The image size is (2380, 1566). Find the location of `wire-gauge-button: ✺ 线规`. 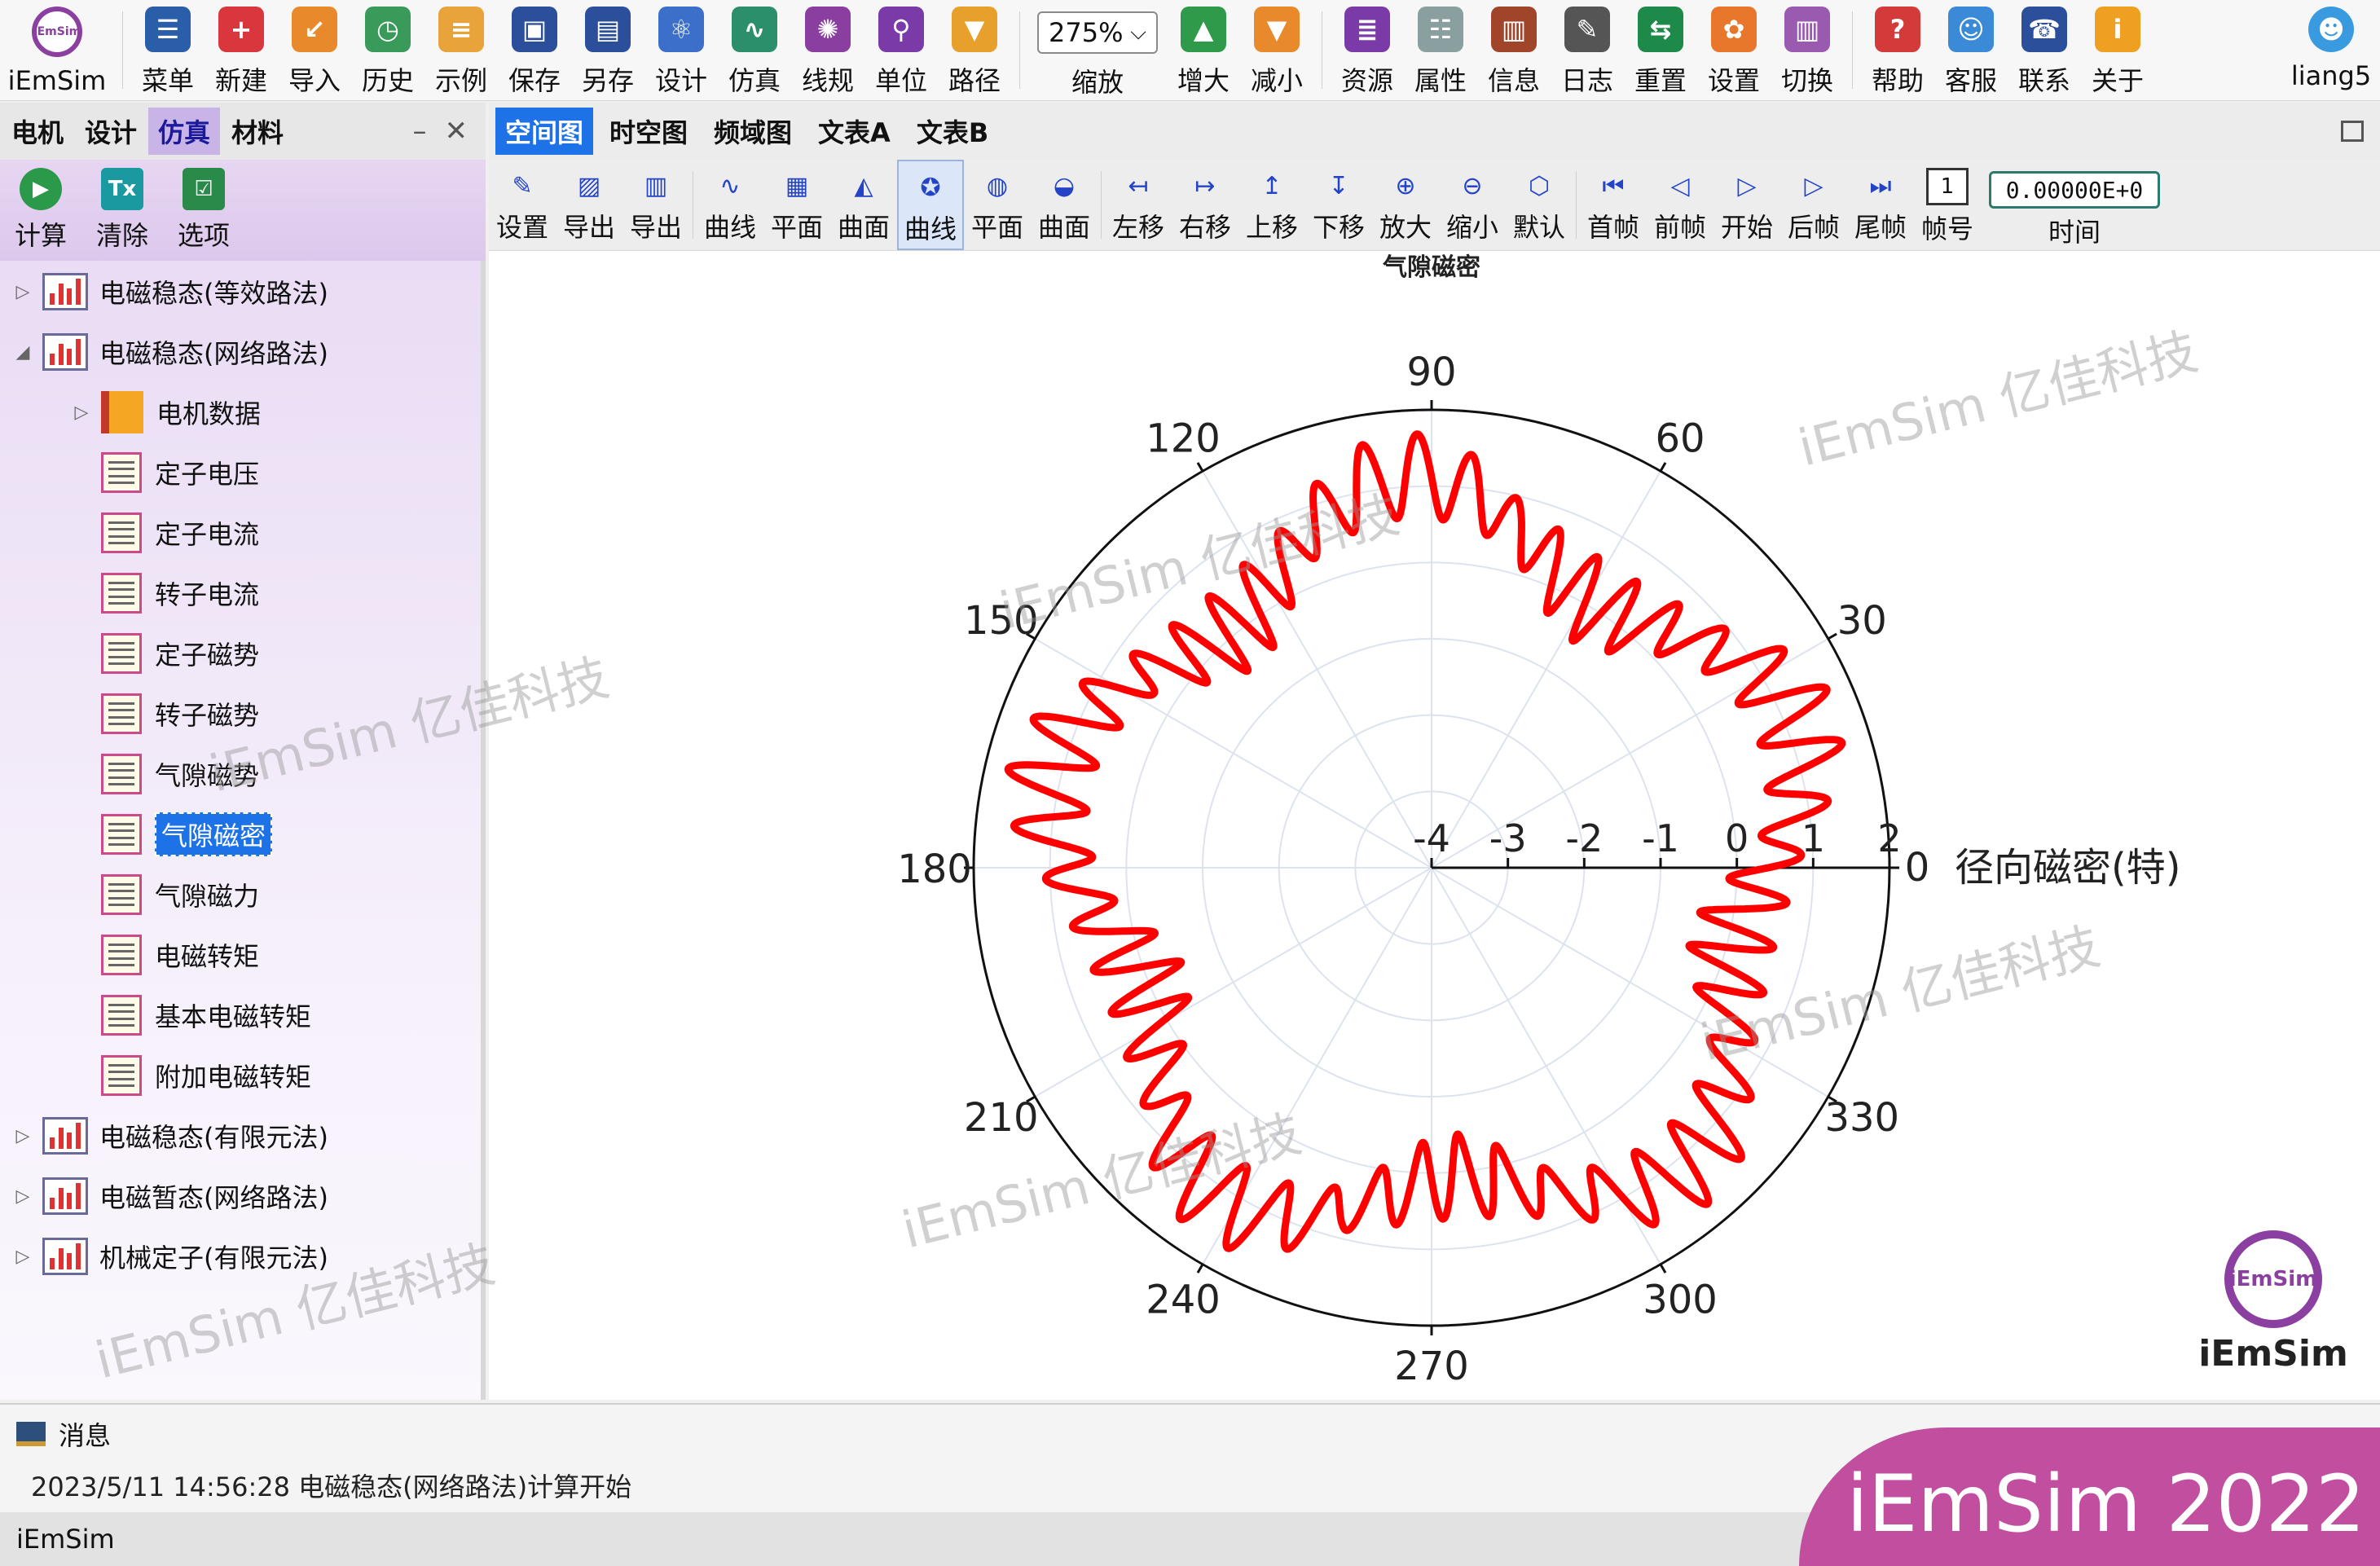

wire-gauge-button: ✺ 线规 is located at coordinates (827, 50).